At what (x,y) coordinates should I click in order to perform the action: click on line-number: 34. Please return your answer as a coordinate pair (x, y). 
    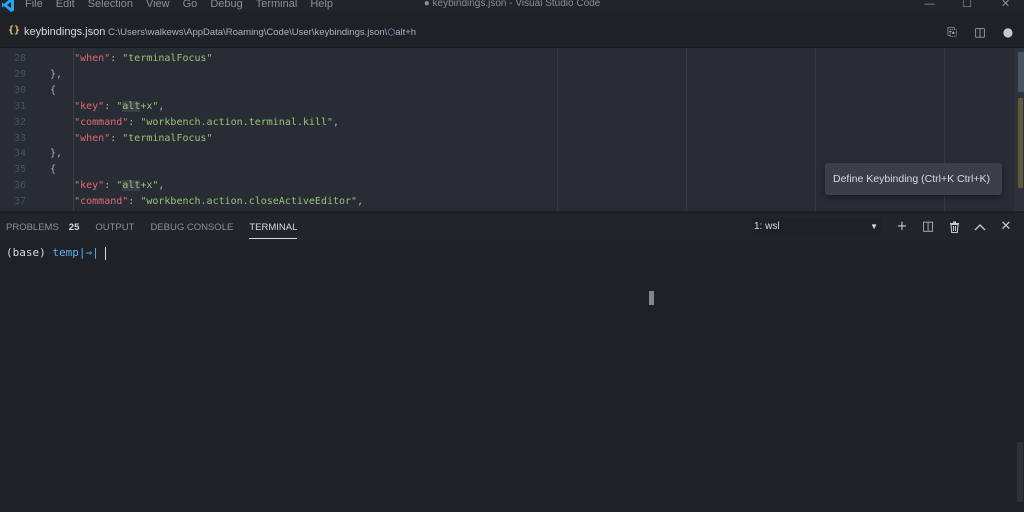
    Looking at the image, I should click on (19, 154).